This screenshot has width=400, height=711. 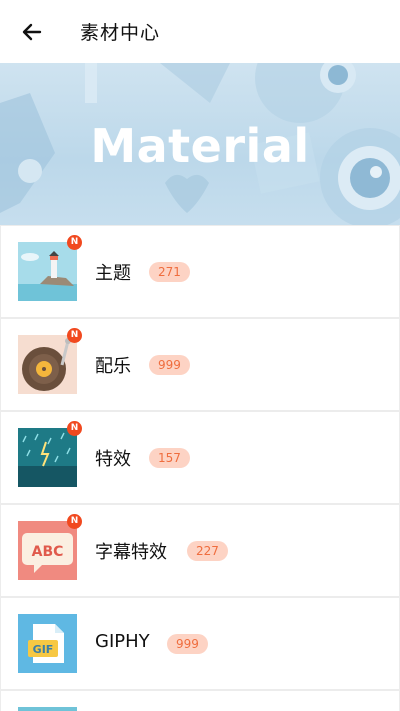 What do you see at coordinates (200, 364) in the screenshot?
I see `list-item-music: N 配乐 999` at bounding box center [200, 364].